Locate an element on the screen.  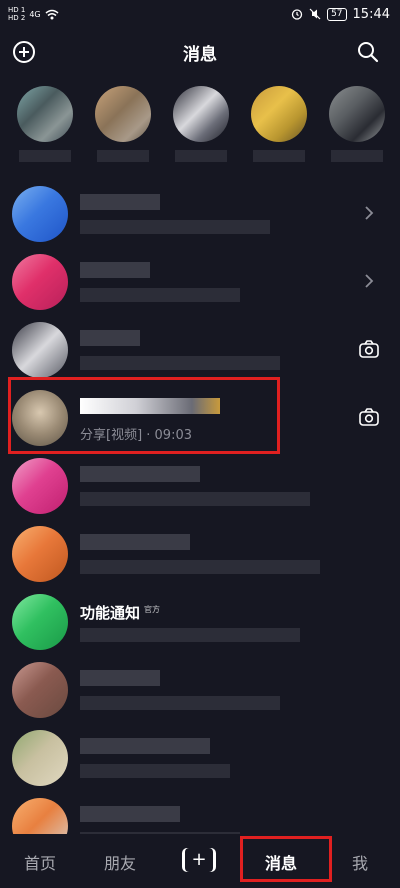
signal-label: 4G is located at coordinates (35, 14).